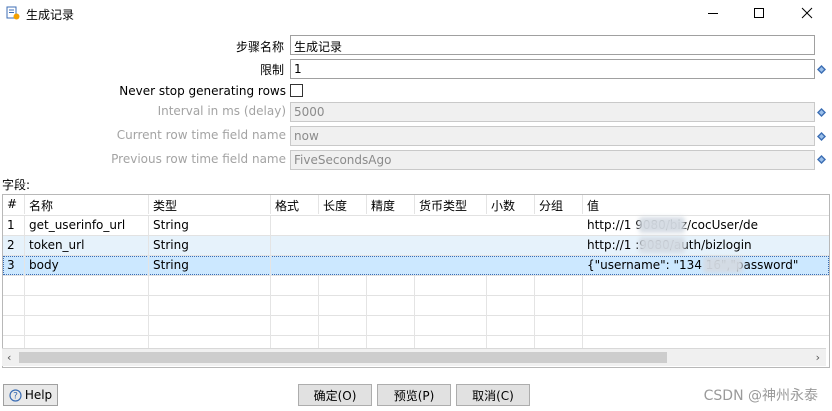 Image resolution: width=832 pixels, height=411 pixels. I want to click on help-icon: ?, so click(15, 394).